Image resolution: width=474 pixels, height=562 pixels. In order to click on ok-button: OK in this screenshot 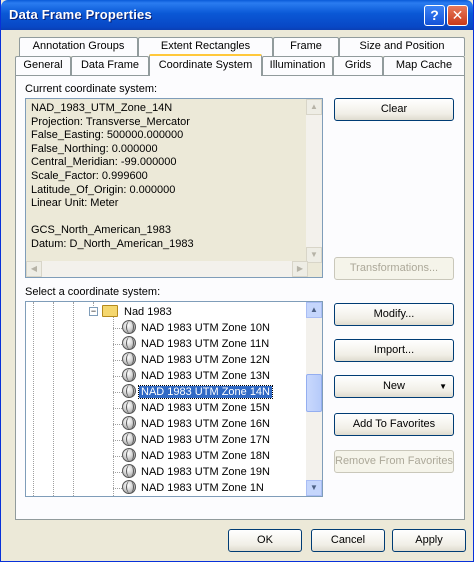, I will do `click(265, 540)`.